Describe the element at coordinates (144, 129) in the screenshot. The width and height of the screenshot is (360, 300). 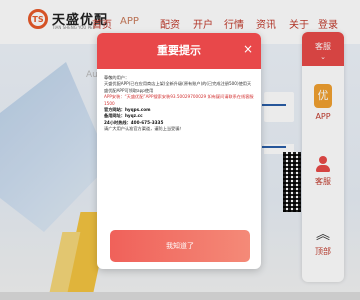
I see `notice-warning: 请广大用户认准官方渠道，谨防上当受骗！` at that location.